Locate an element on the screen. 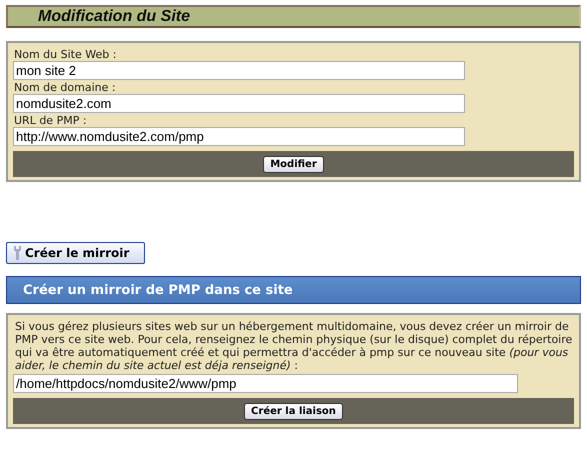 This screenshot has width=587, height=451. field-label: URL de PMP : is located at coordinates (50, 121).